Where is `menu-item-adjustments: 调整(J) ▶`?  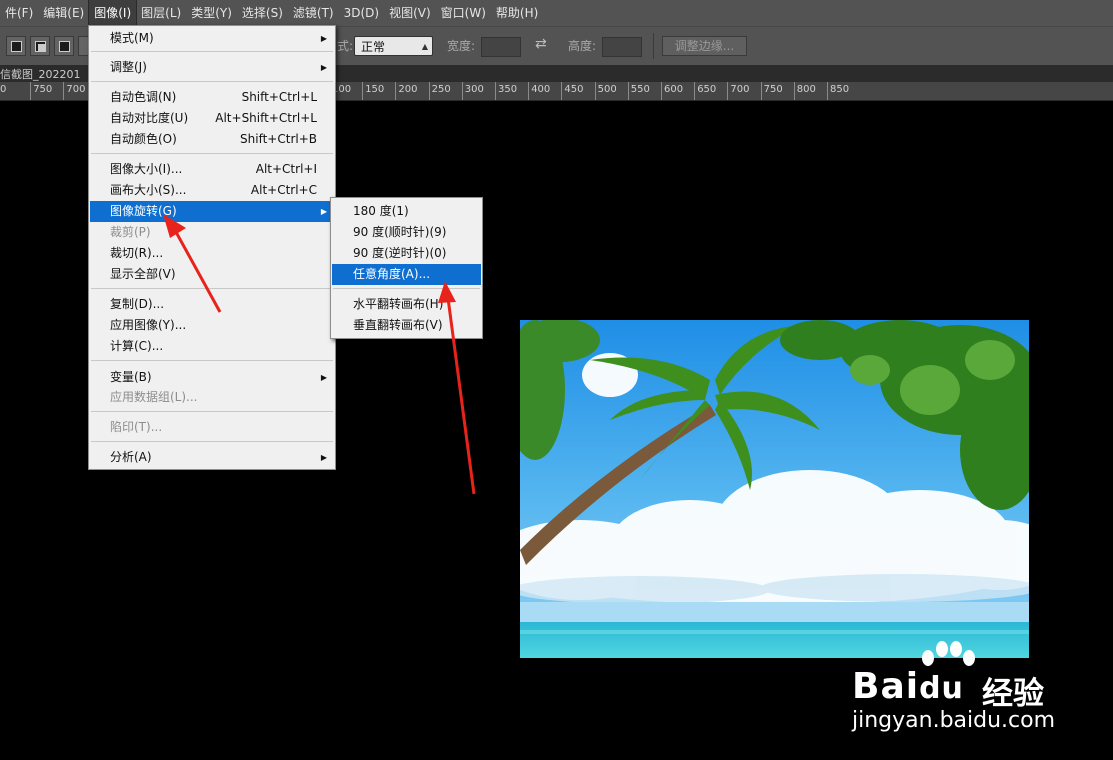 menu-item-adjustments: 调整(J) ▶ is located at coordinates (212, 67).